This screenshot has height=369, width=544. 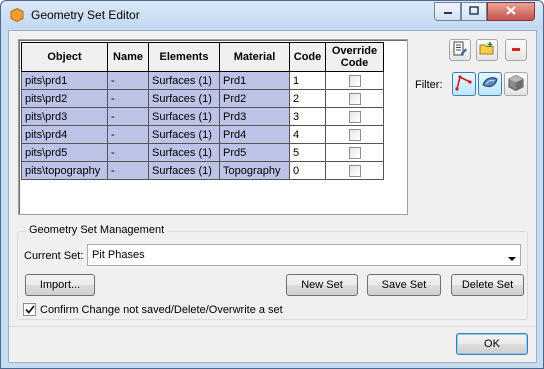 What do you see at coordinates (64, 80) in the screenshot?
I see `cell-object: pits\prd1` at bounding box center [64, 80].